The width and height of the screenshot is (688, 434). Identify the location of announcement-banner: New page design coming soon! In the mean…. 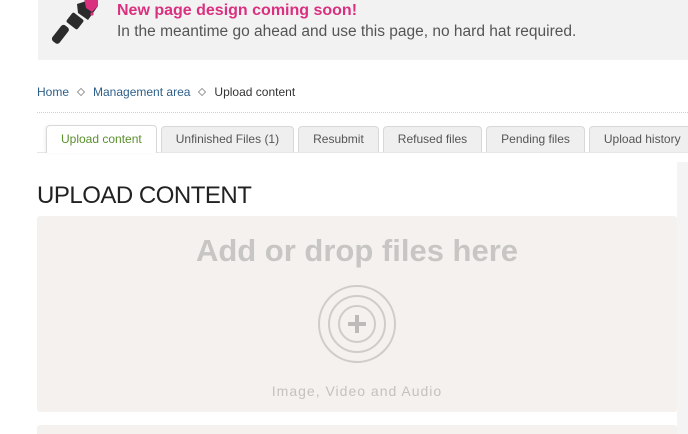
(363, 30).